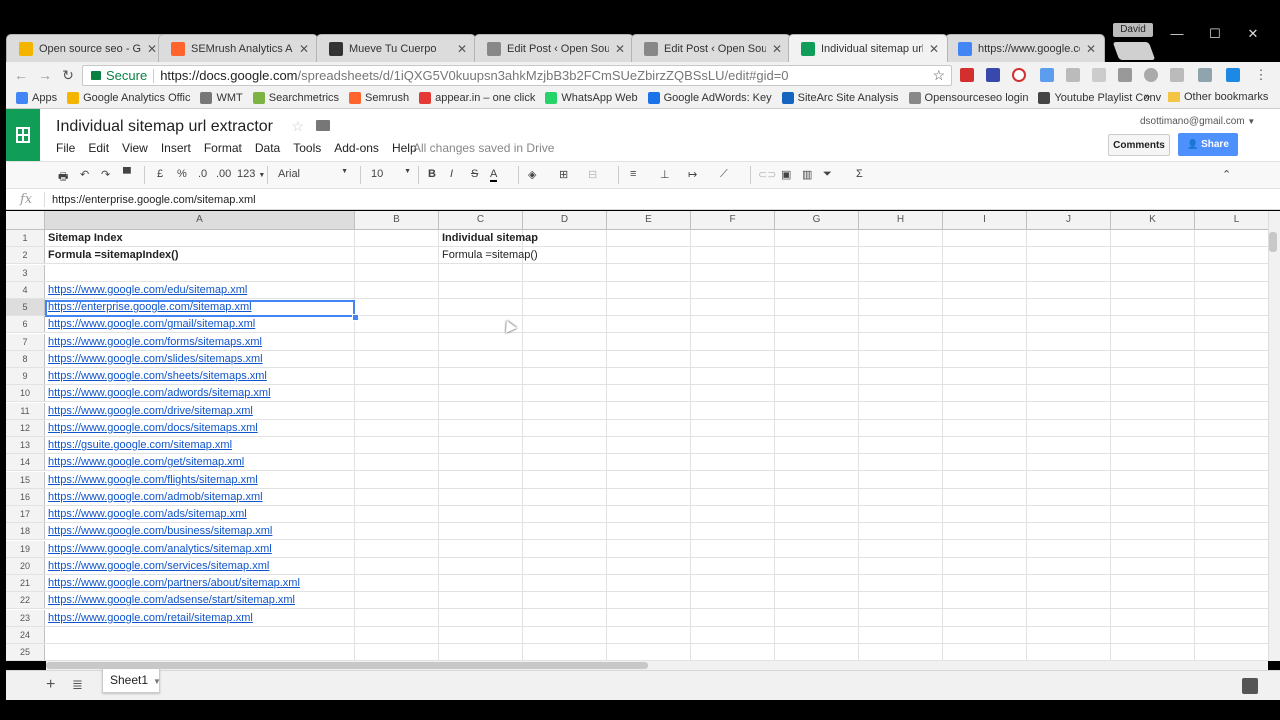 This screenshot has height=720, width=1280. I want to click on row-header: 11, so click(25, 410).